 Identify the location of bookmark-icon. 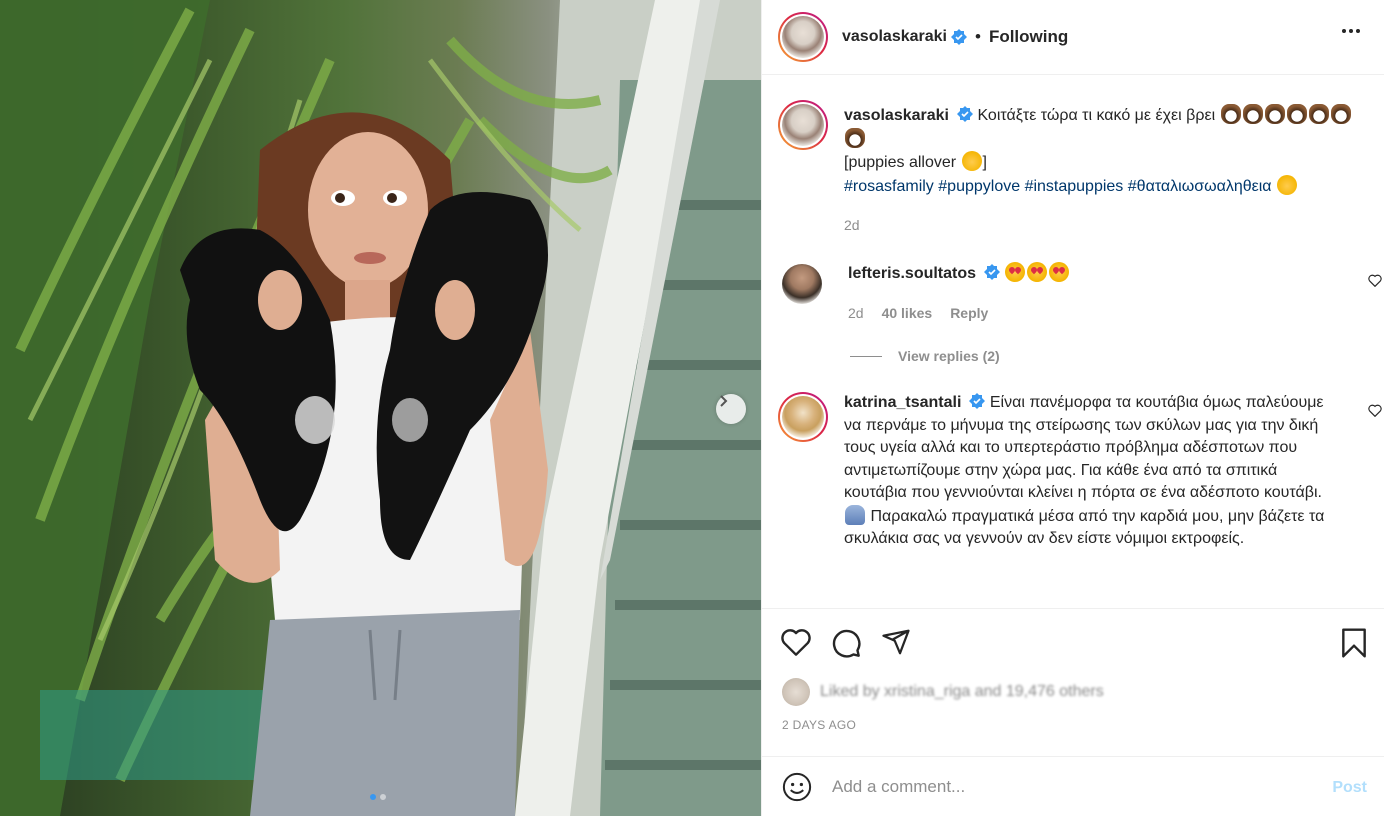
(1354, 643).